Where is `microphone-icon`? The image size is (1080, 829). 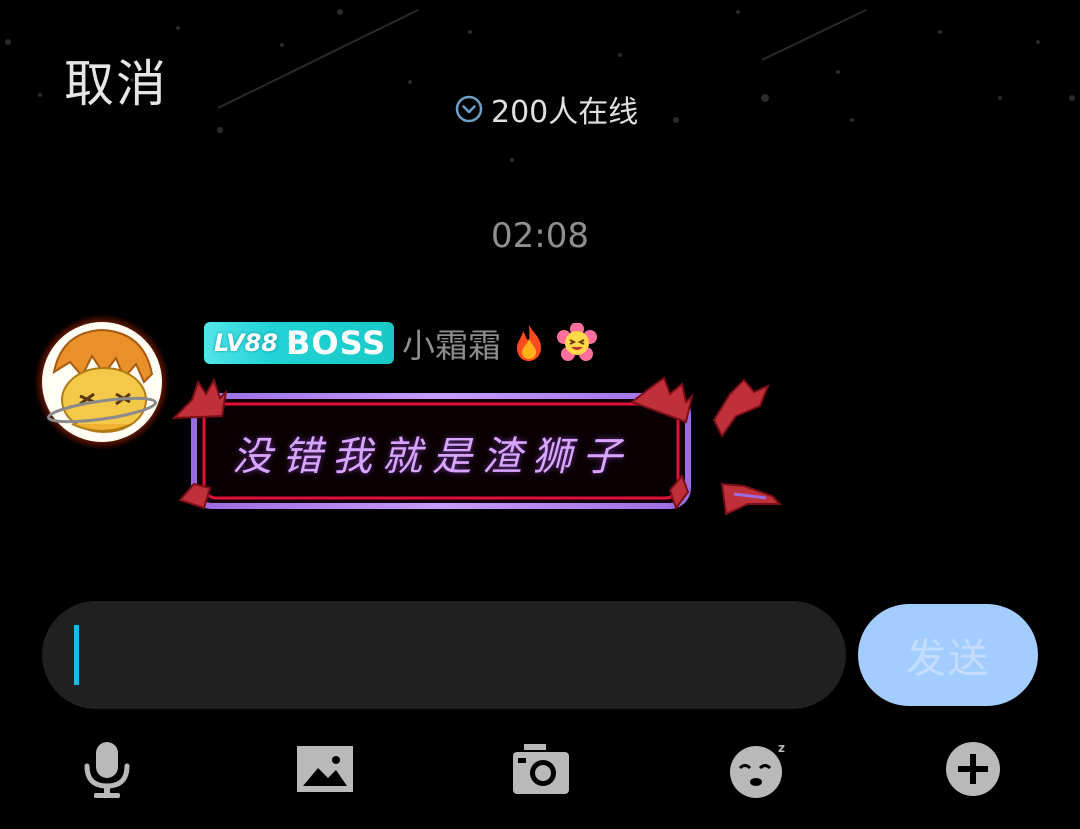 microphone-icon is located at coordinates (107, 769).